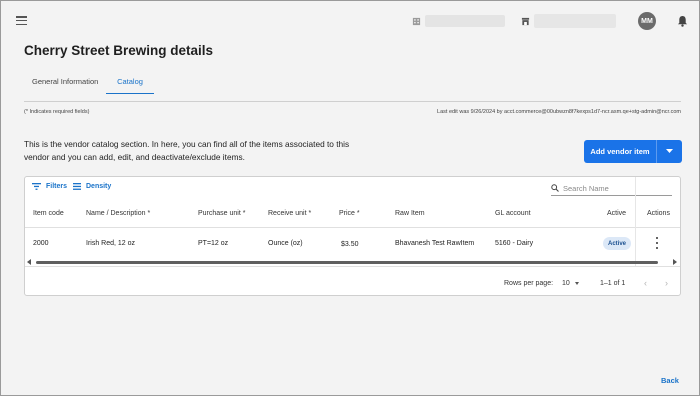 This screenshot has width=700, height=396. I want to click on density-button: Density, so click(92, 186).